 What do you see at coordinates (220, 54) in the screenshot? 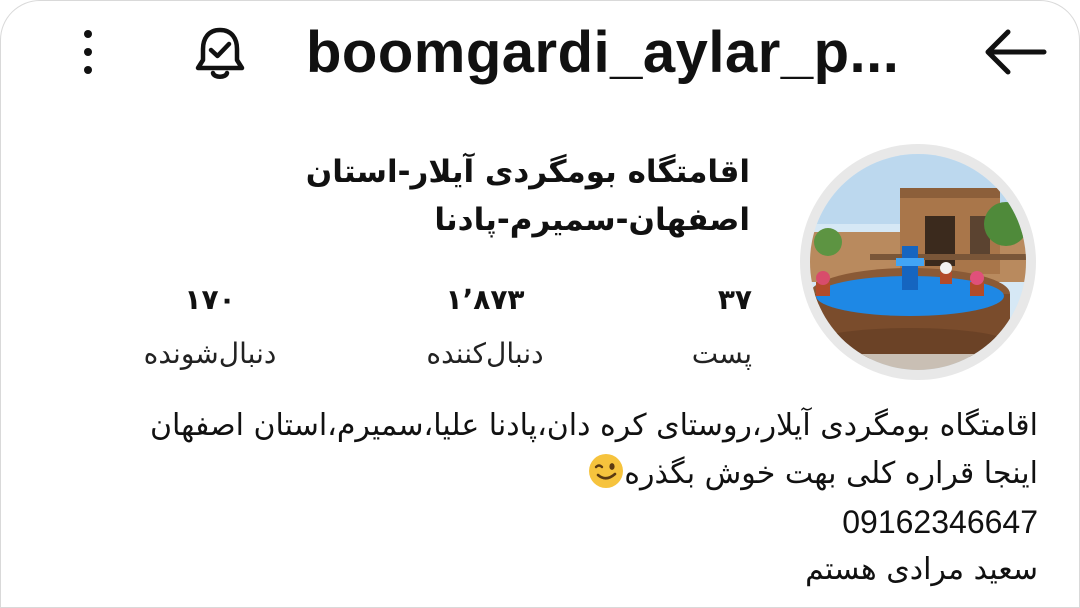
I see `notification-bell-icon` at bounding box center [220, 54].